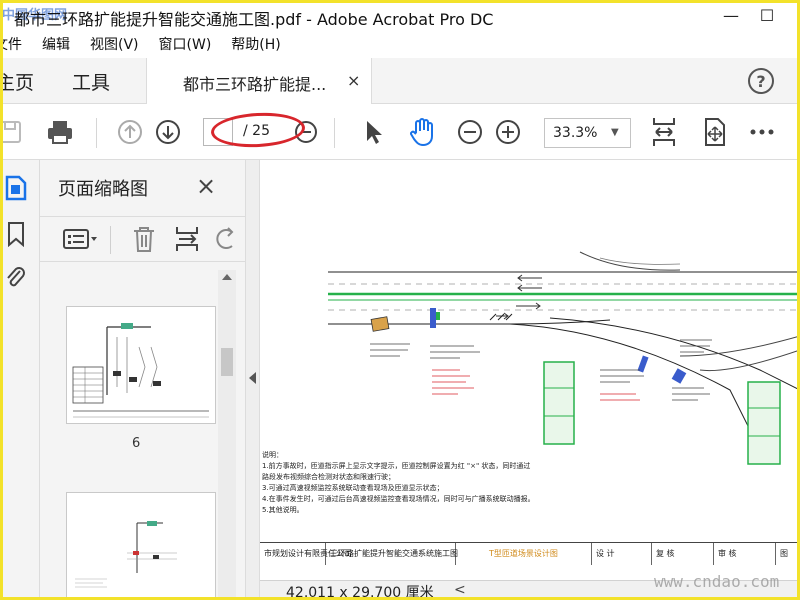 The height and width of the screenshot is (600, 800). I want to click on thumbnail-options-icon, so click(81, 241).